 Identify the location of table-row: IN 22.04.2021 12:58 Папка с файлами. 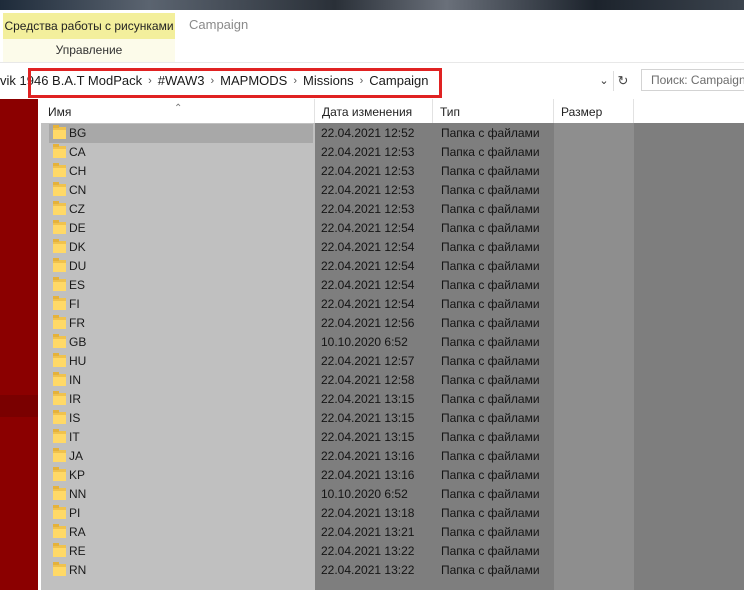
(392, 380).